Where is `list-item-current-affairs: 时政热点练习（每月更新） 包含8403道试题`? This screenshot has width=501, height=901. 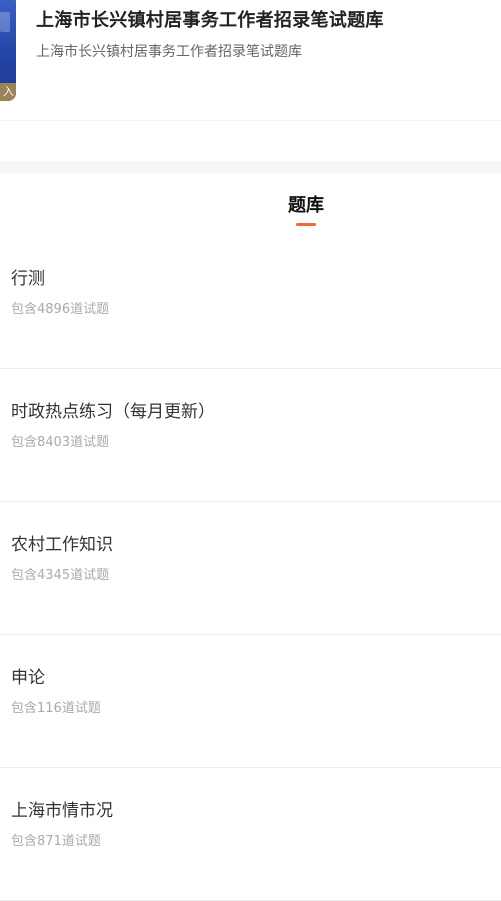
list-item-current-affairs: 时政热点练习（每月更新） 包含8403道试题 is located at coordinates (250, 435).